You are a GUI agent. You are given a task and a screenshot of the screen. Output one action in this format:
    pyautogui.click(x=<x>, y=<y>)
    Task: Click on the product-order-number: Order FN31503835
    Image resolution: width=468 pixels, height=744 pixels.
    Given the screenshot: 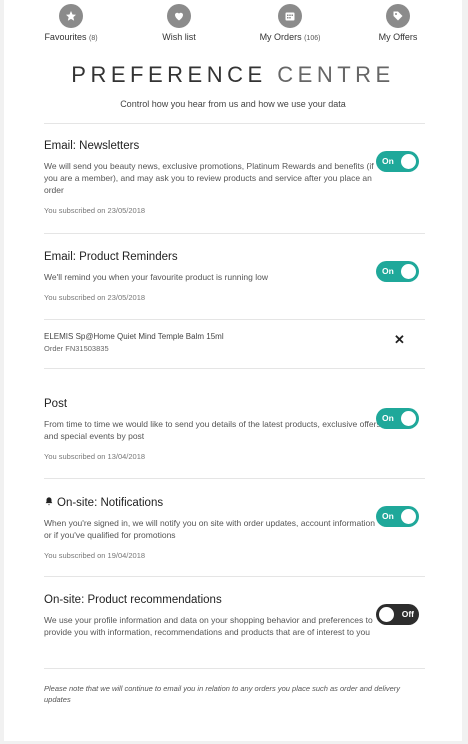 What is the action you would take?
    pyautogui.click(x=76, y=348)
    